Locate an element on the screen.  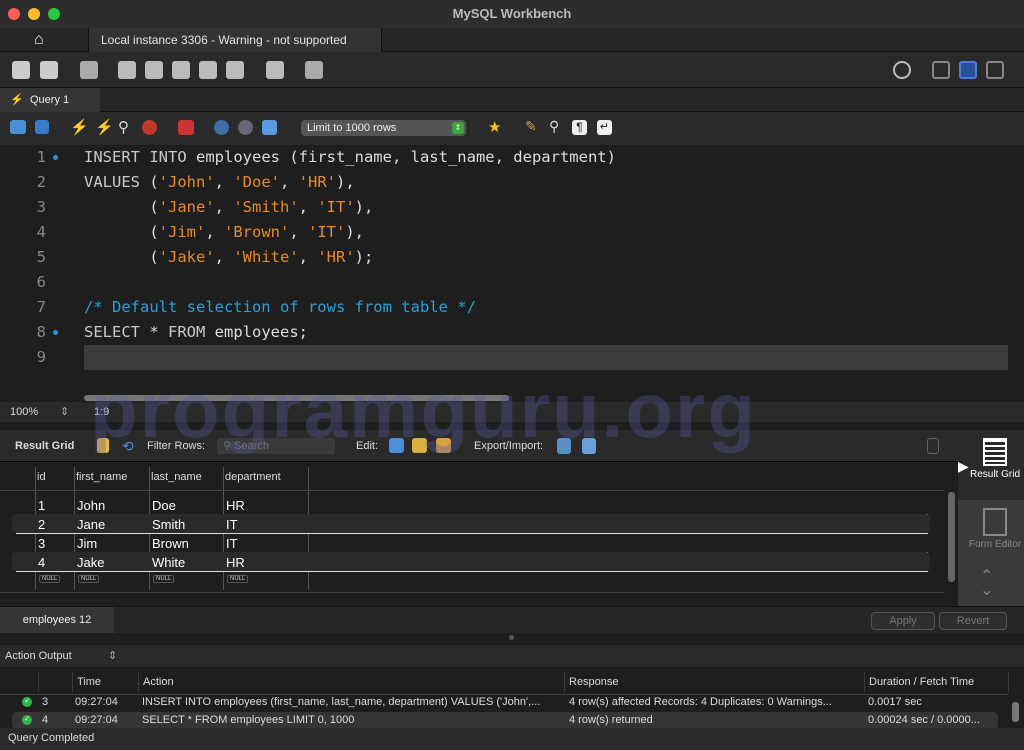
invisible-chars-icon: ¶ is located at coordinates (579, 127).